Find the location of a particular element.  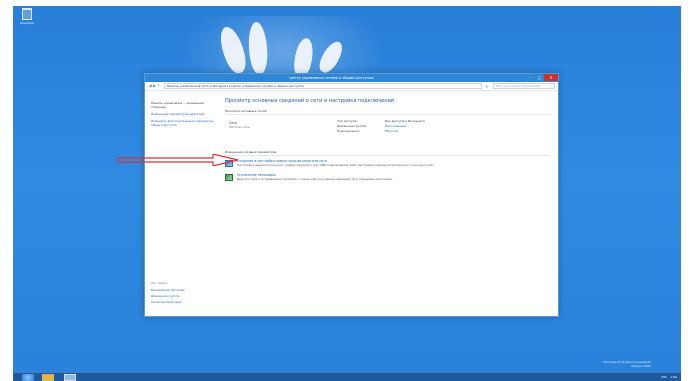

arrow-shape is located at coordinates (177, 160).